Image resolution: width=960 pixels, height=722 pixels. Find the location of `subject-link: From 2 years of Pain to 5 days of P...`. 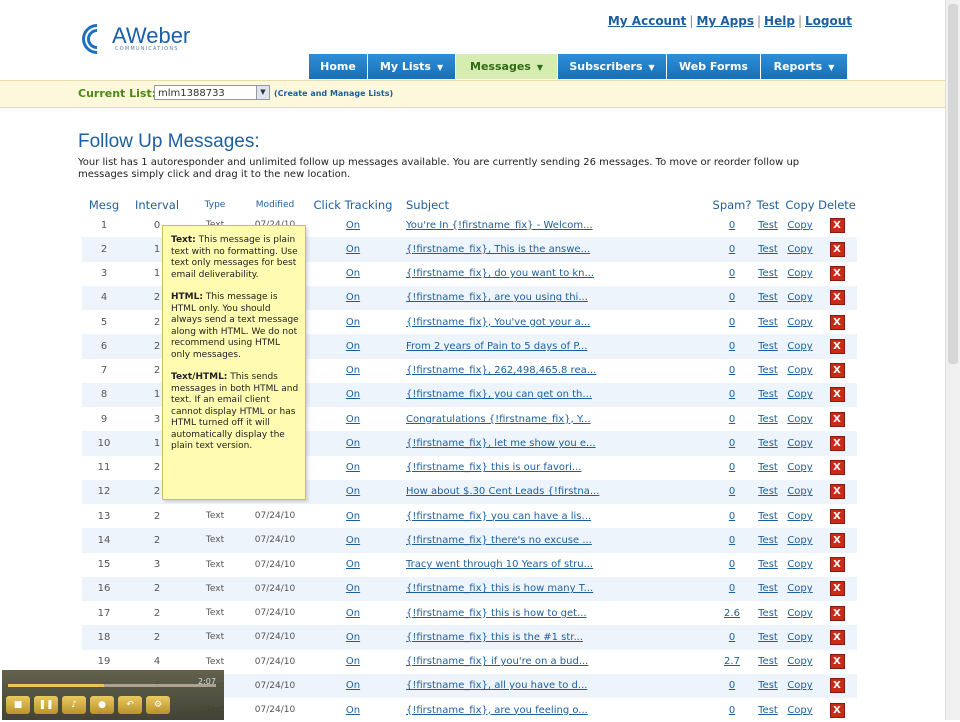

subject-link: From 2 years of Pain to 5 days of P... is located at coordinates (496, 346).